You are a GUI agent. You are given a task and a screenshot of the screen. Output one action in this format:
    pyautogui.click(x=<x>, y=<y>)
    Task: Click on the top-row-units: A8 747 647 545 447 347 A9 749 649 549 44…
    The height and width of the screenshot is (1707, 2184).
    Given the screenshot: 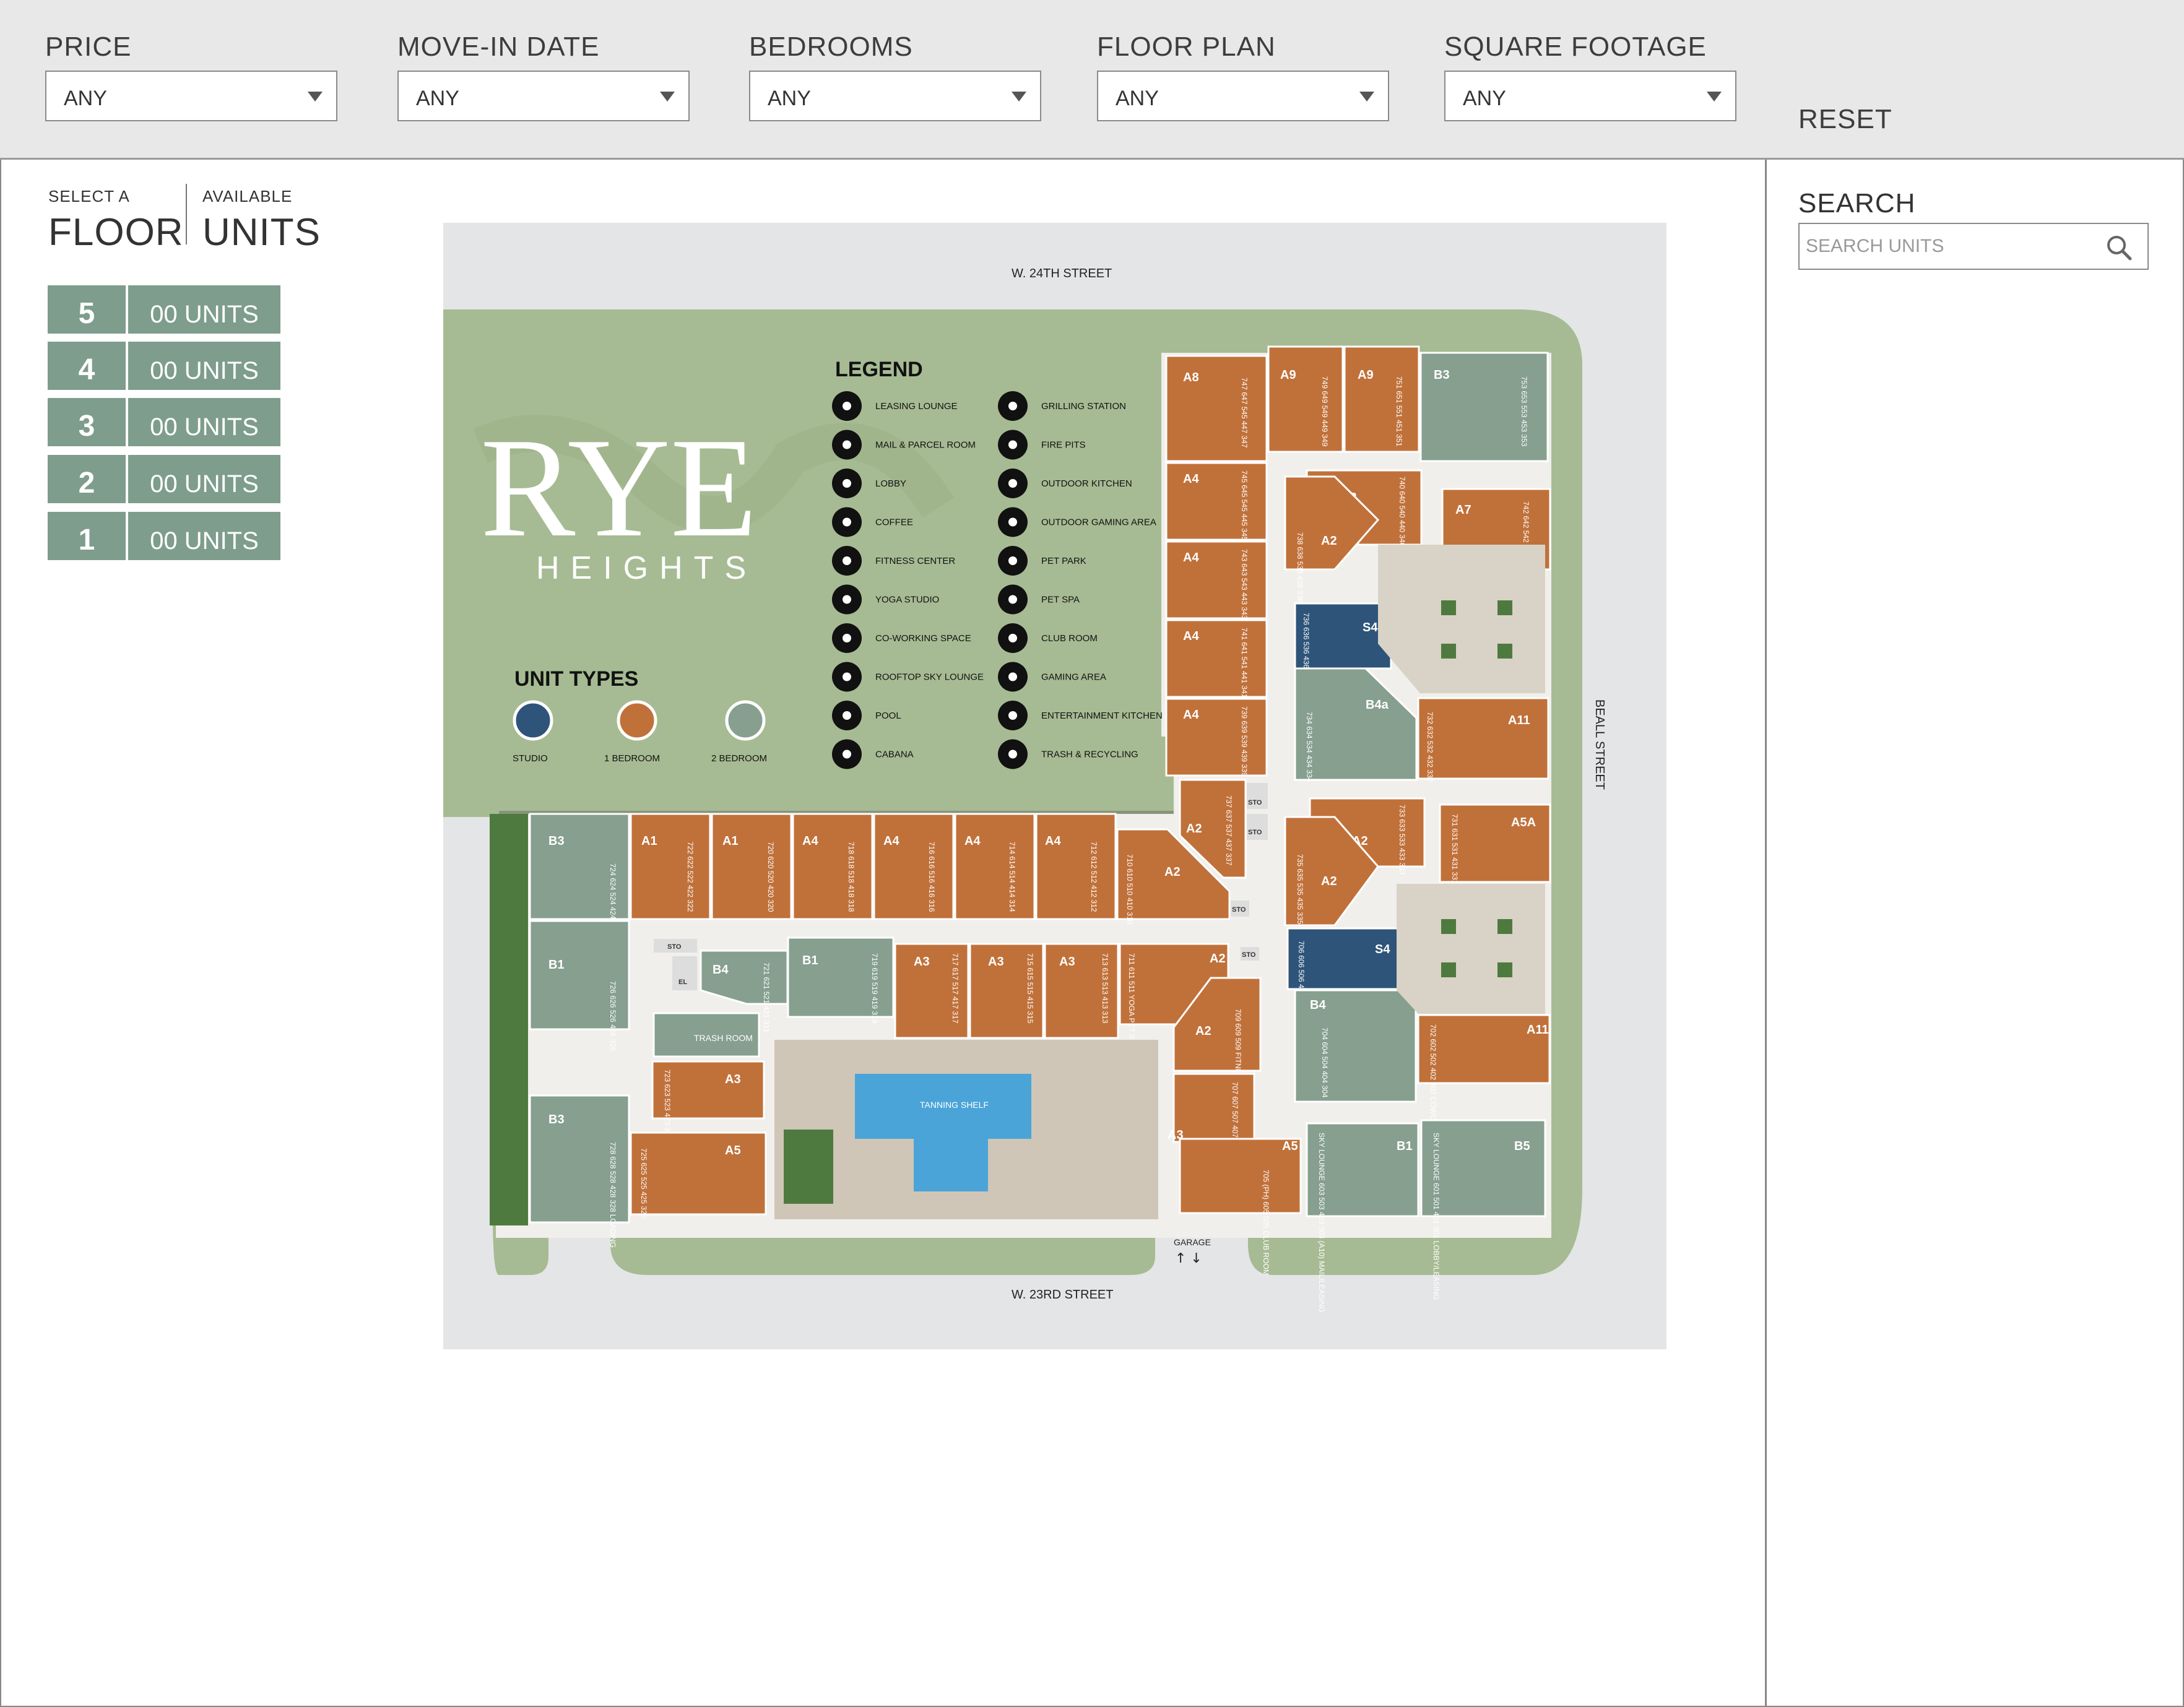 What is the action you would take?
    pyautogui.click(x=1357, y=404)
    